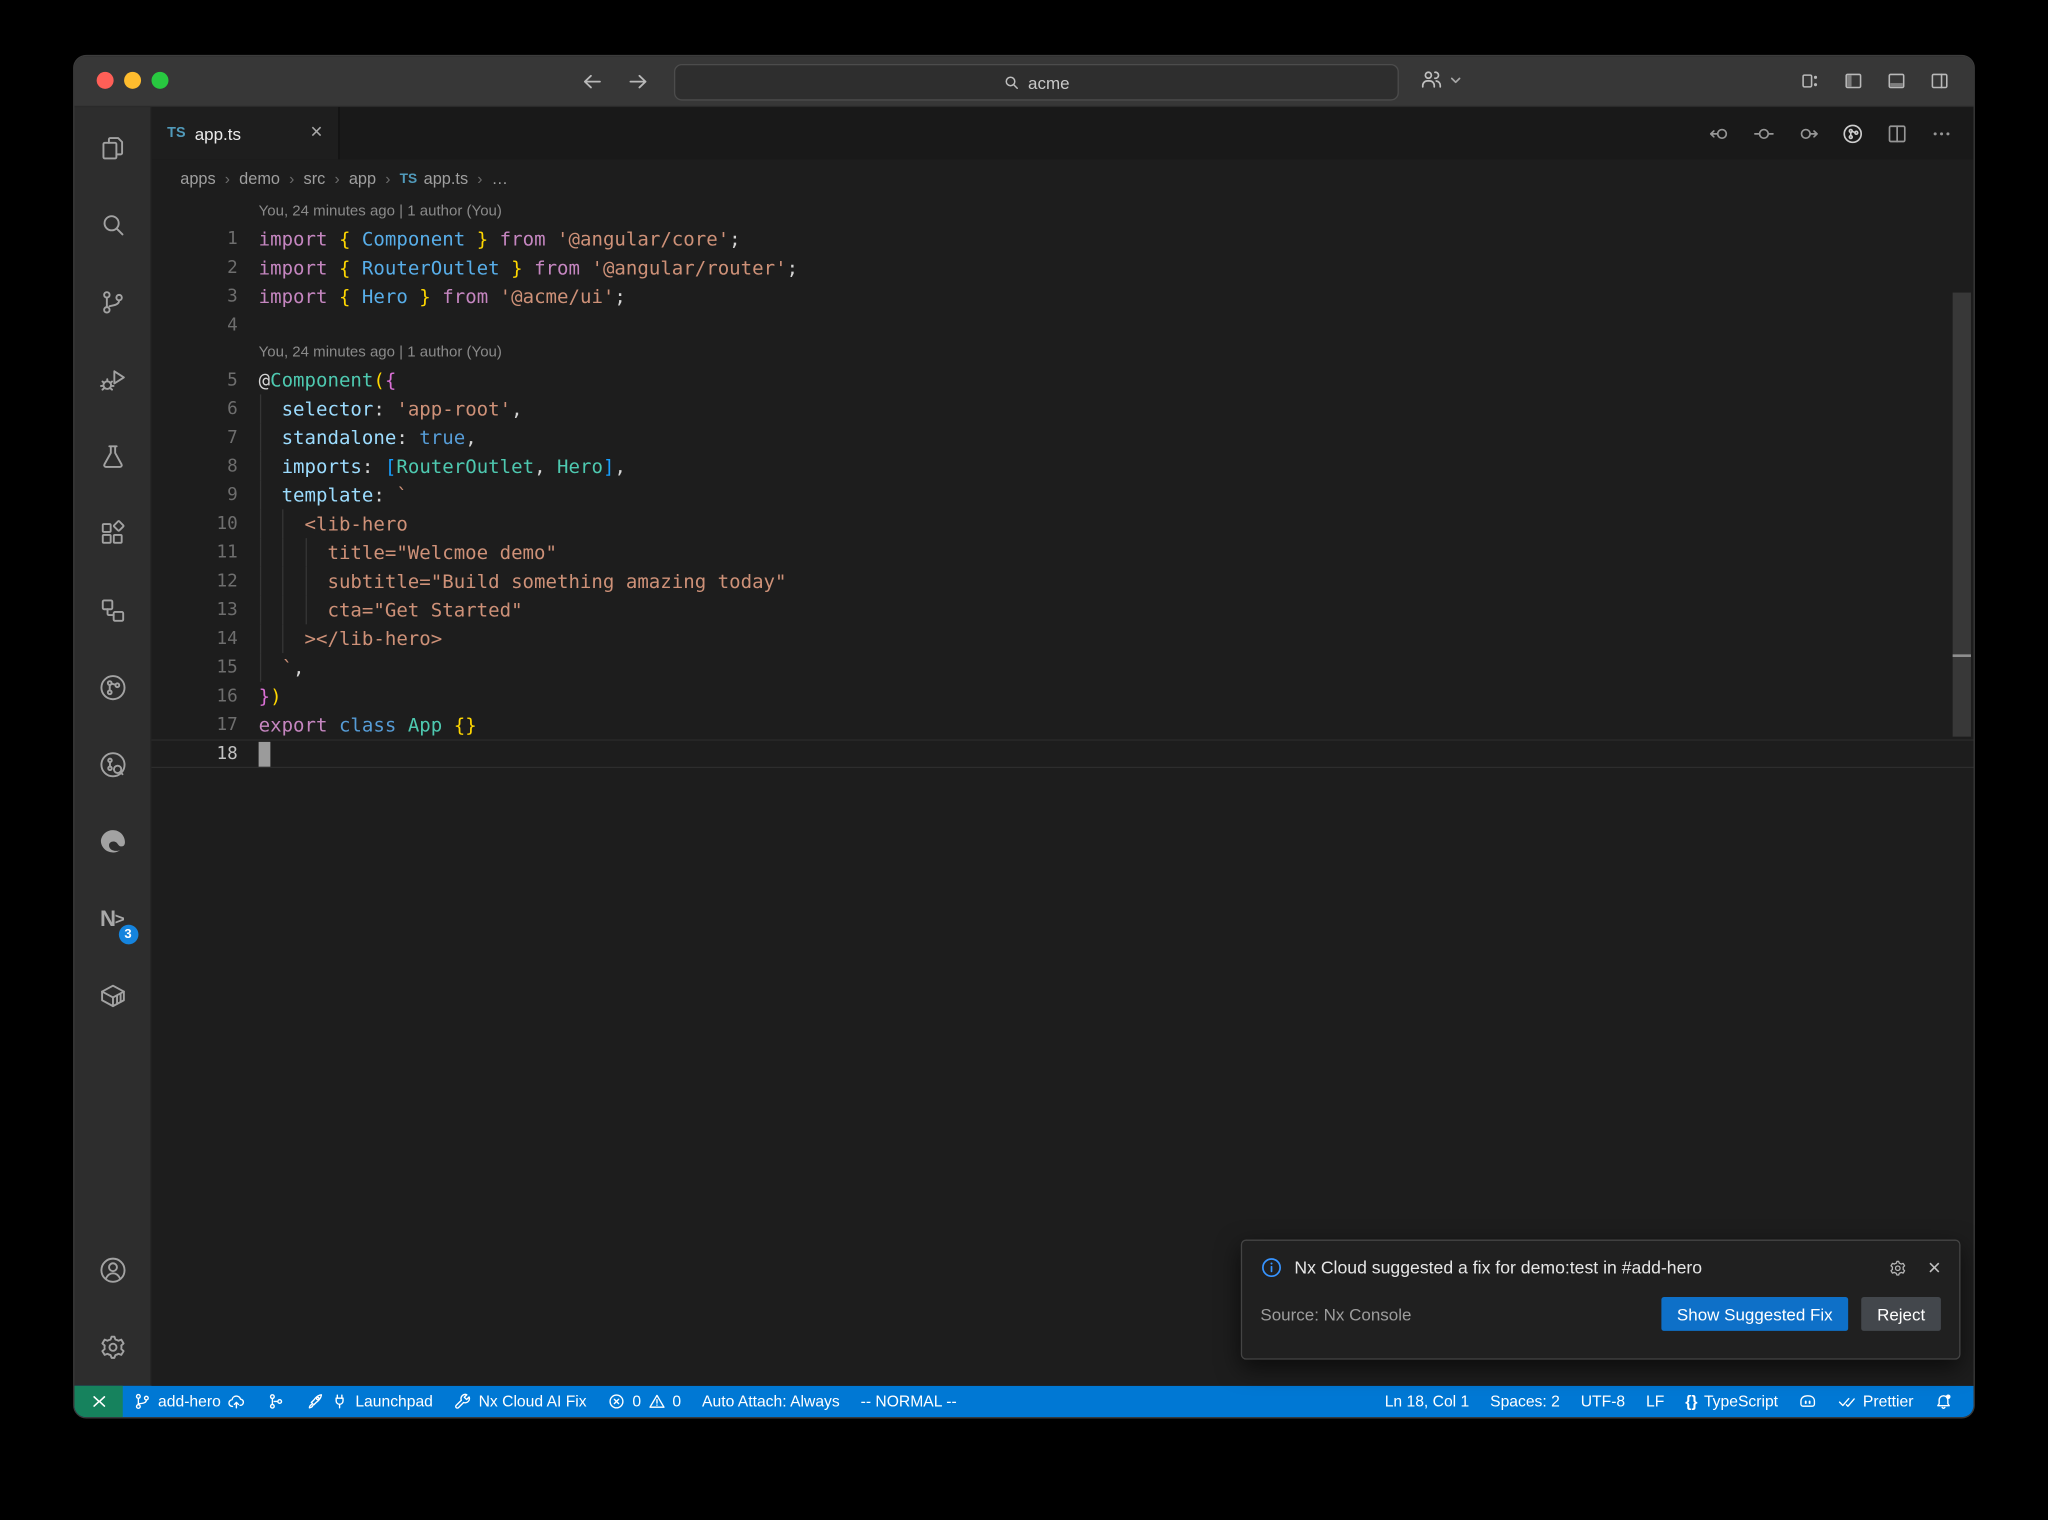 The height and width of the screenshot is (1520, 2048). Describe the element at coordinates (1764, 133) in the screenshot. I see `nav-circle-icon` at that location.